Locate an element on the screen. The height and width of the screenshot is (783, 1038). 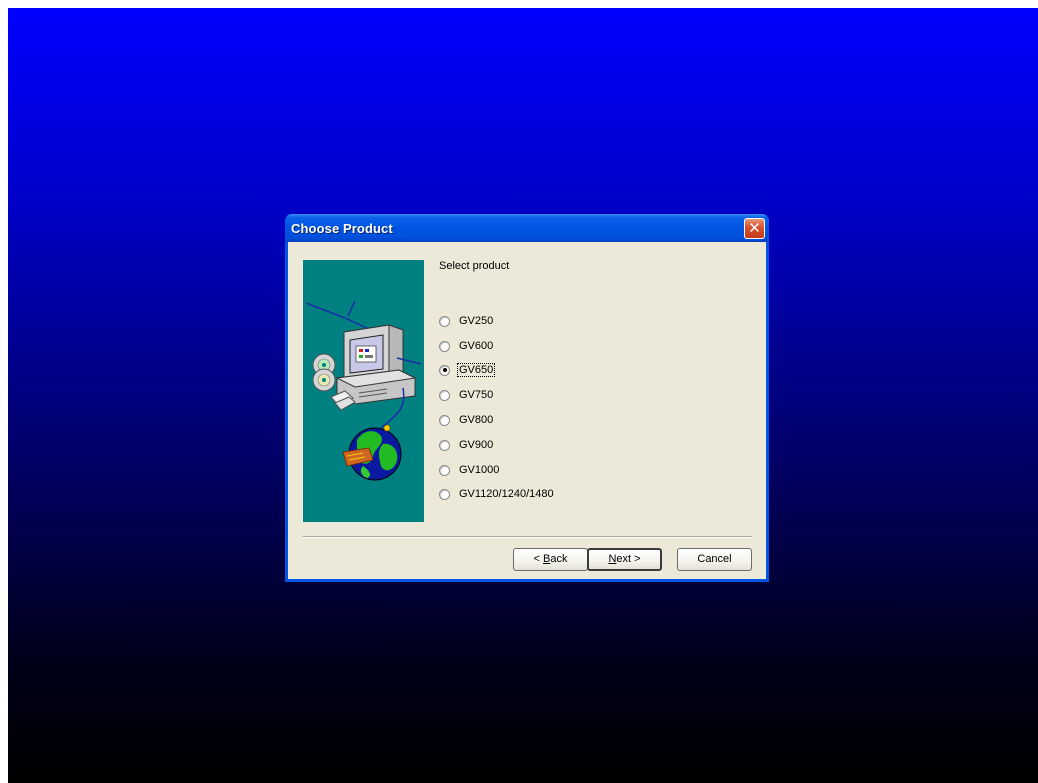
globe-icon is located at coordinates (372, 452).